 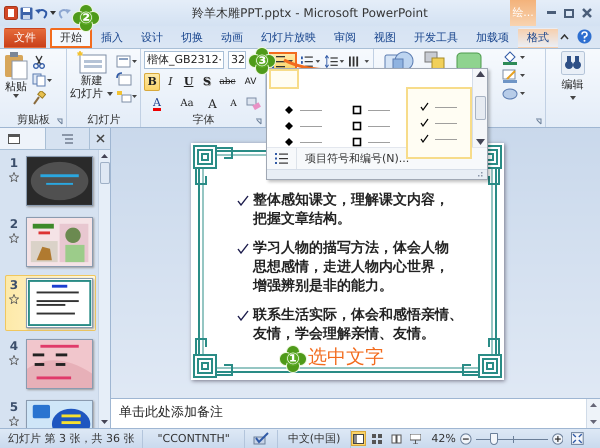 I want to click on editing-button: 编辑, so click(x=572, y=89).